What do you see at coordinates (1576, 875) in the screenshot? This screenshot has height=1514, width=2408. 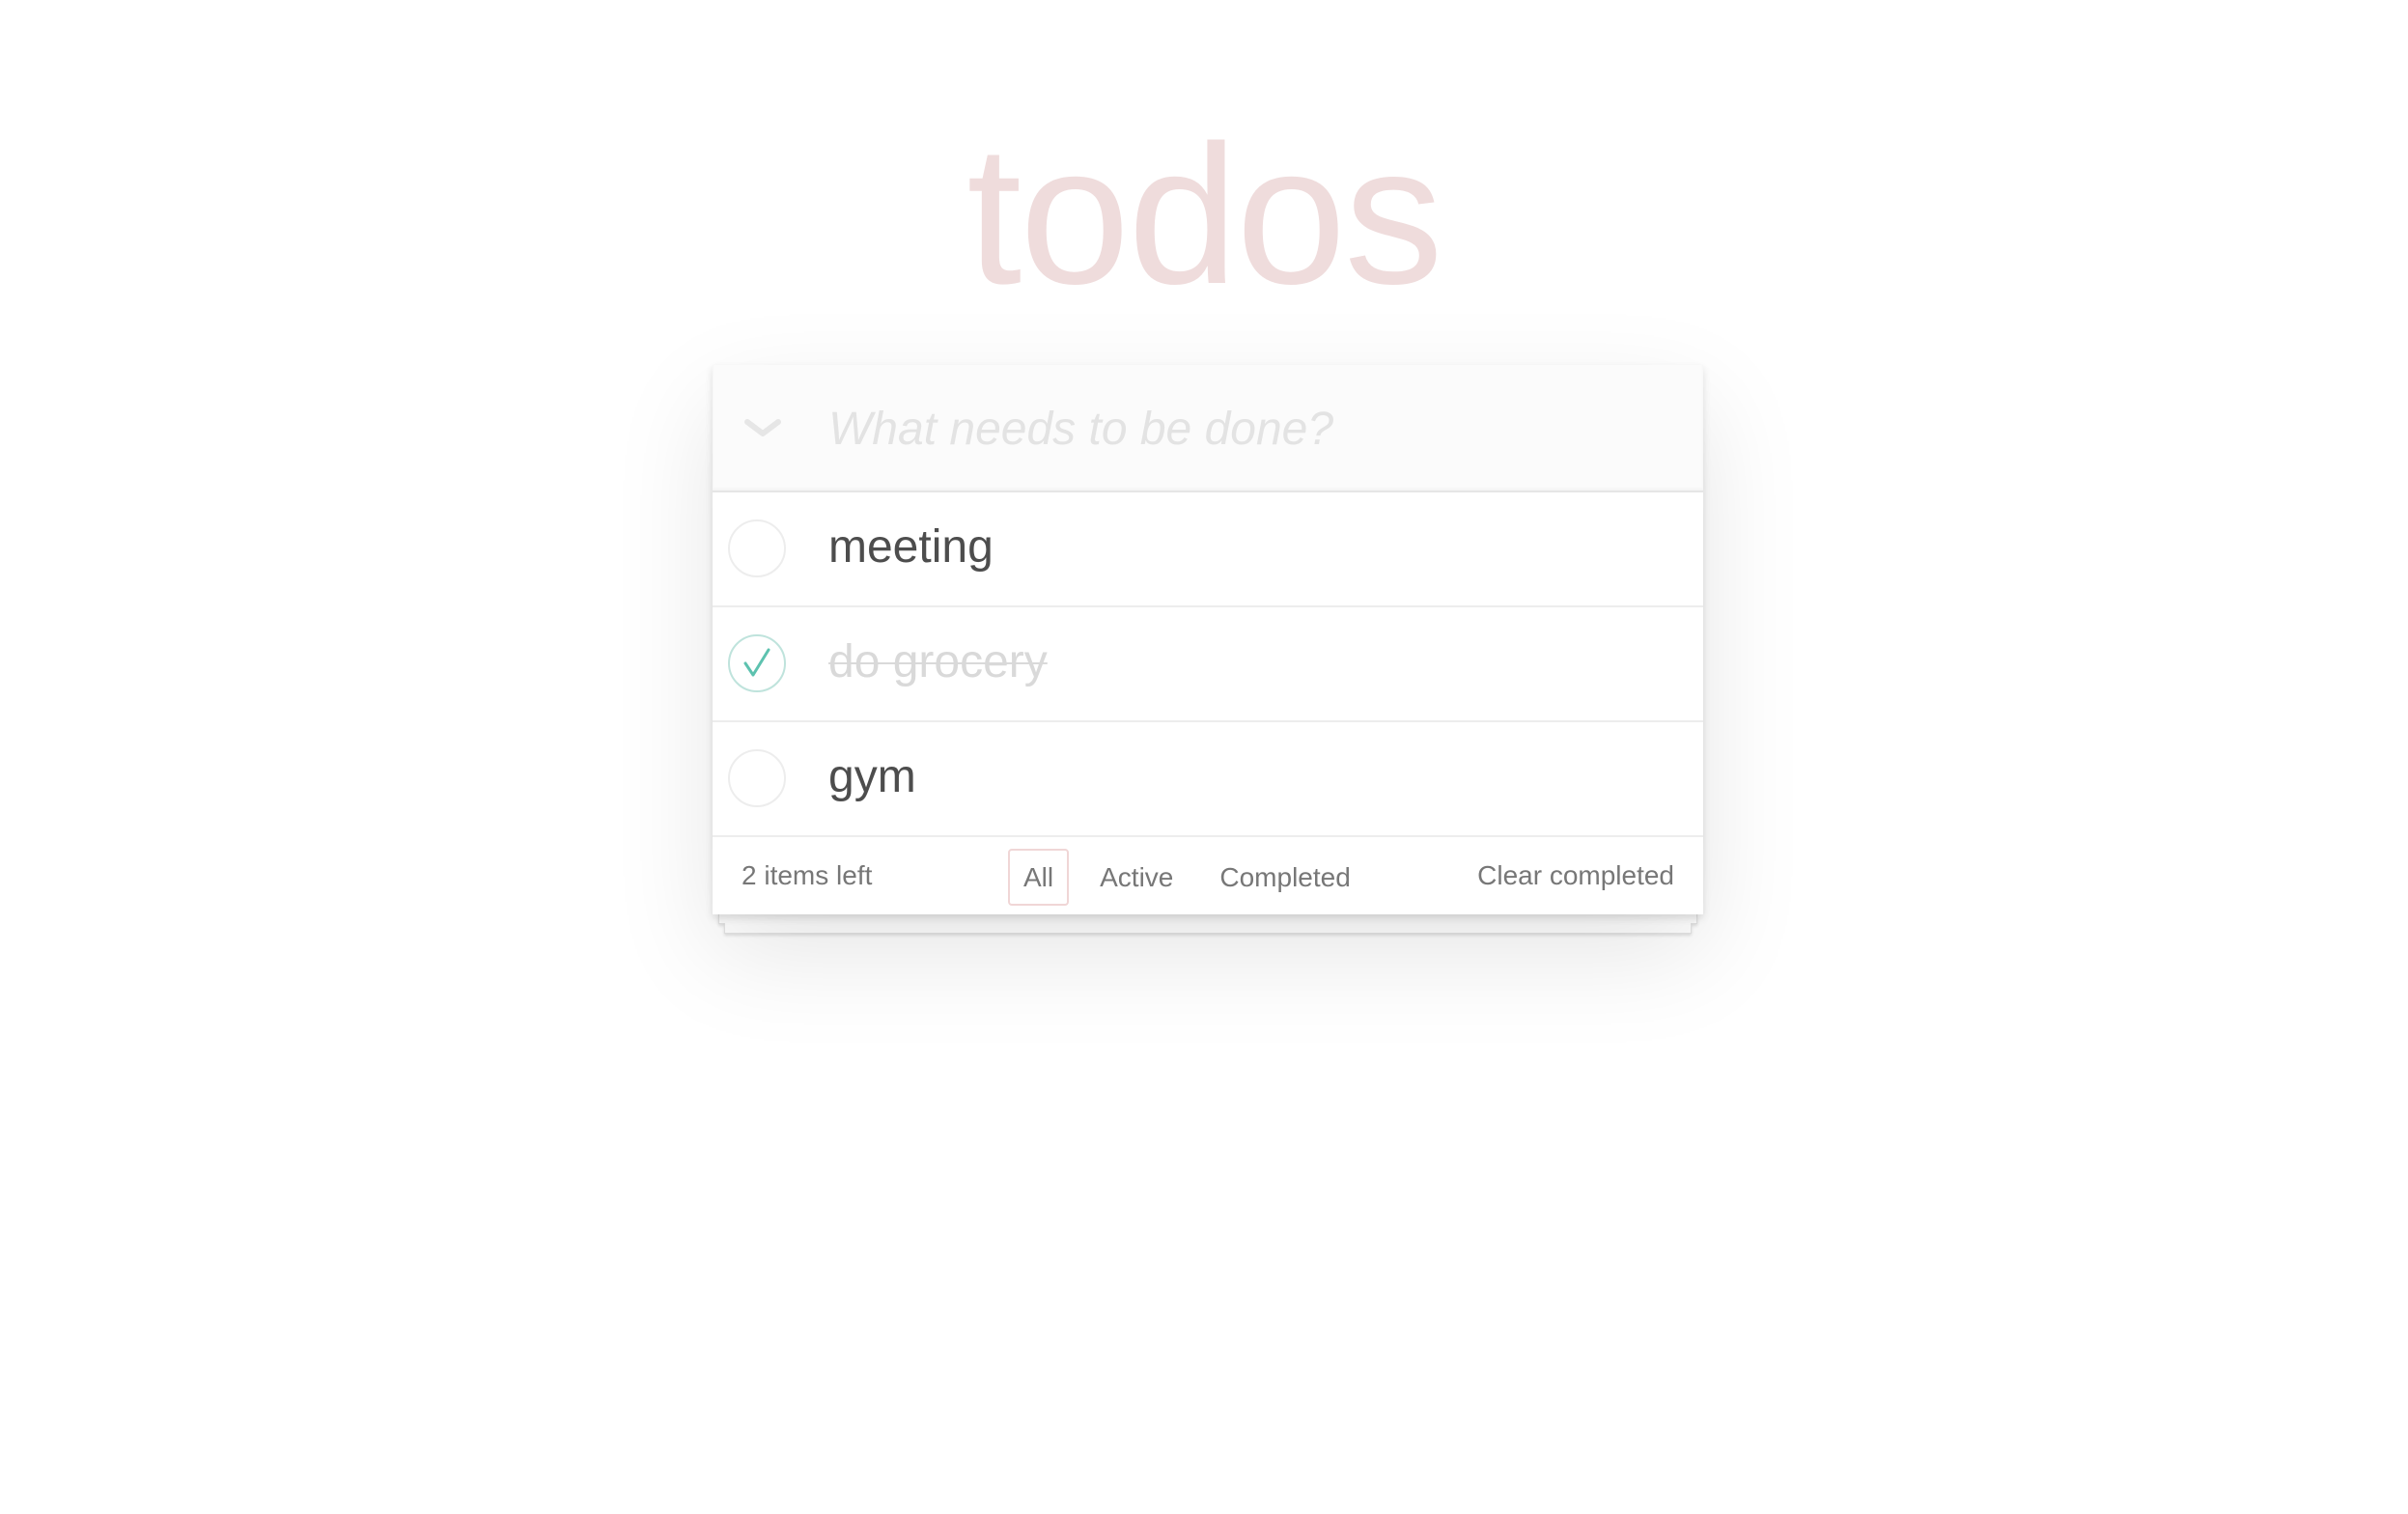 I see `clear-completed-button: Clear completed` at bounding box center [1576, 875].